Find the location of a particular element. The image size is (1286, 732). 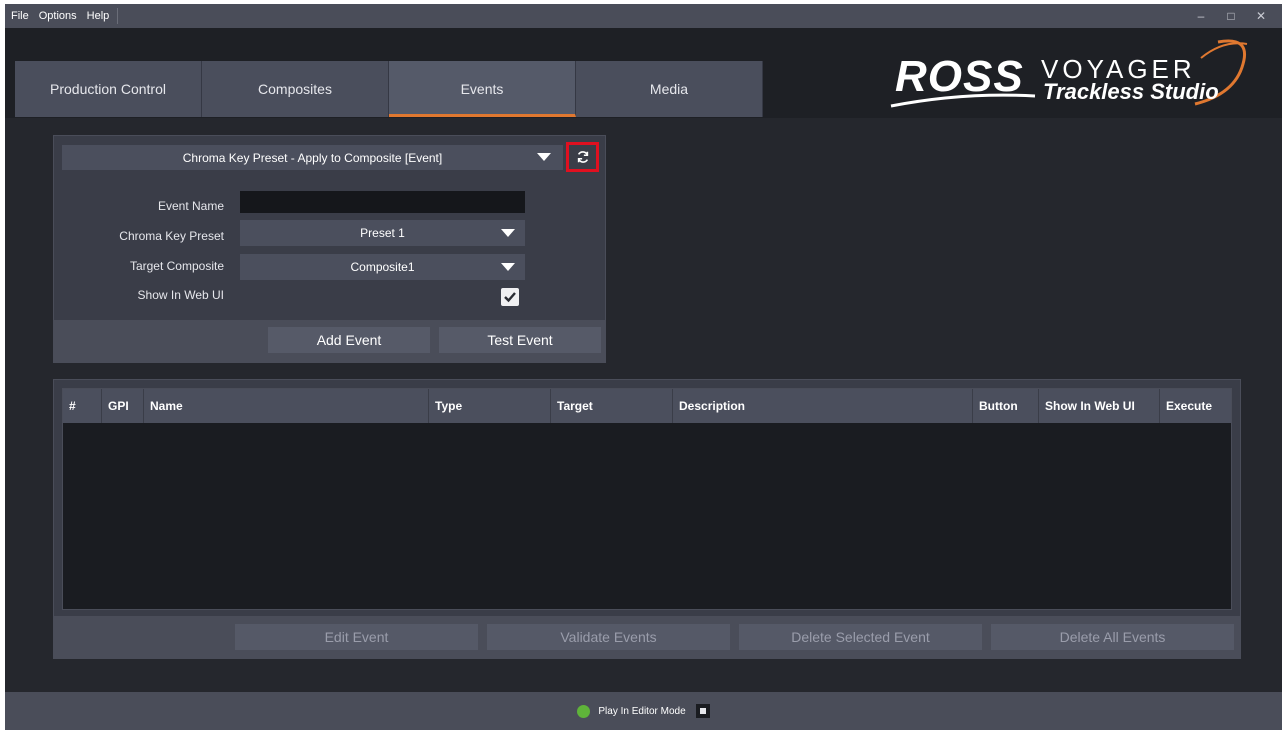

column-number: # is located at coordinates (82, 406).